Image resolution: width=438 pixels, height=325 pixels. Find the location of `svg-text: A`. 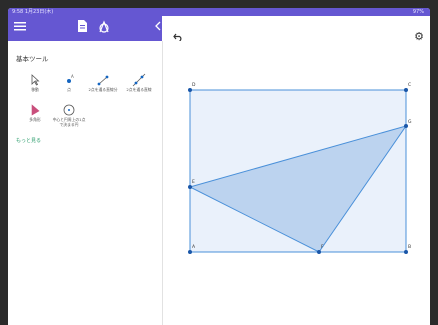

svg-text: A is located at coordinates (72, 76).